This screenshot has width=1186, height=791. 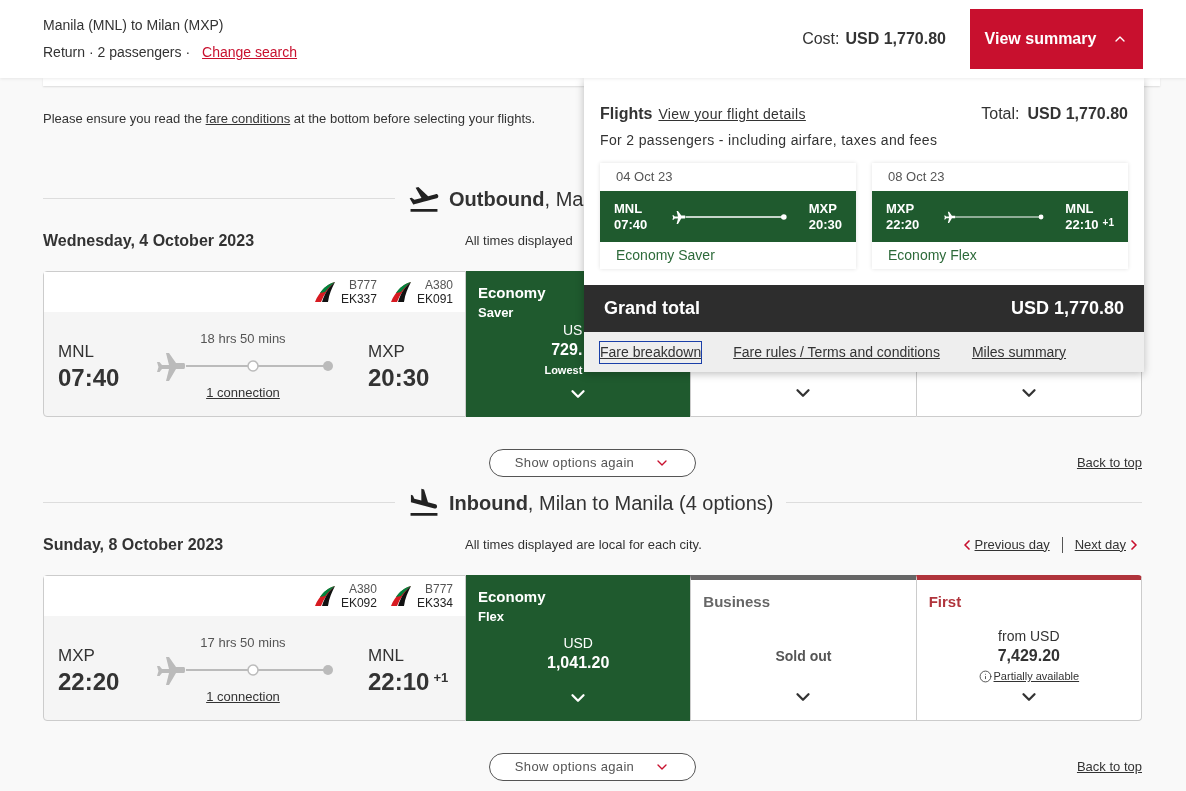 I want to click on fare-cell: Business Sold out, so click(x=803, y=647).